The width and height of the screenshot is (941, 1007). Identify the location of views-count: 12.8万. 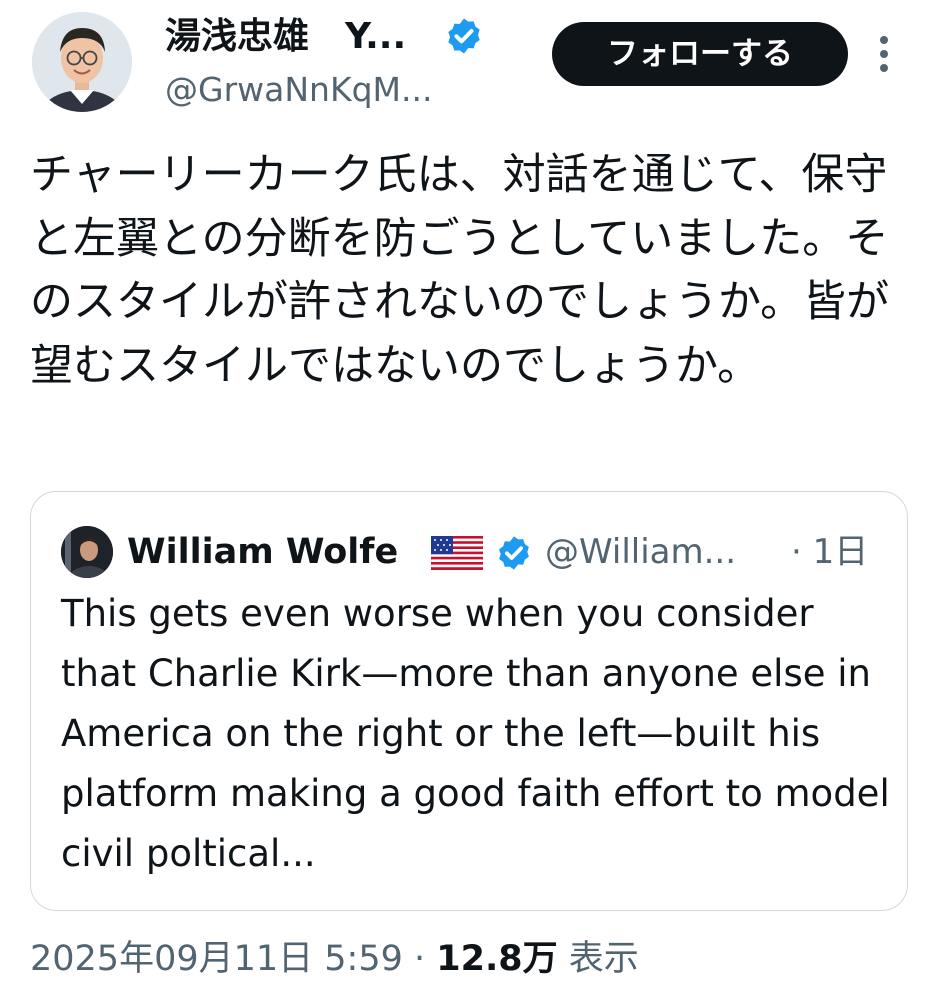
(497, 959).